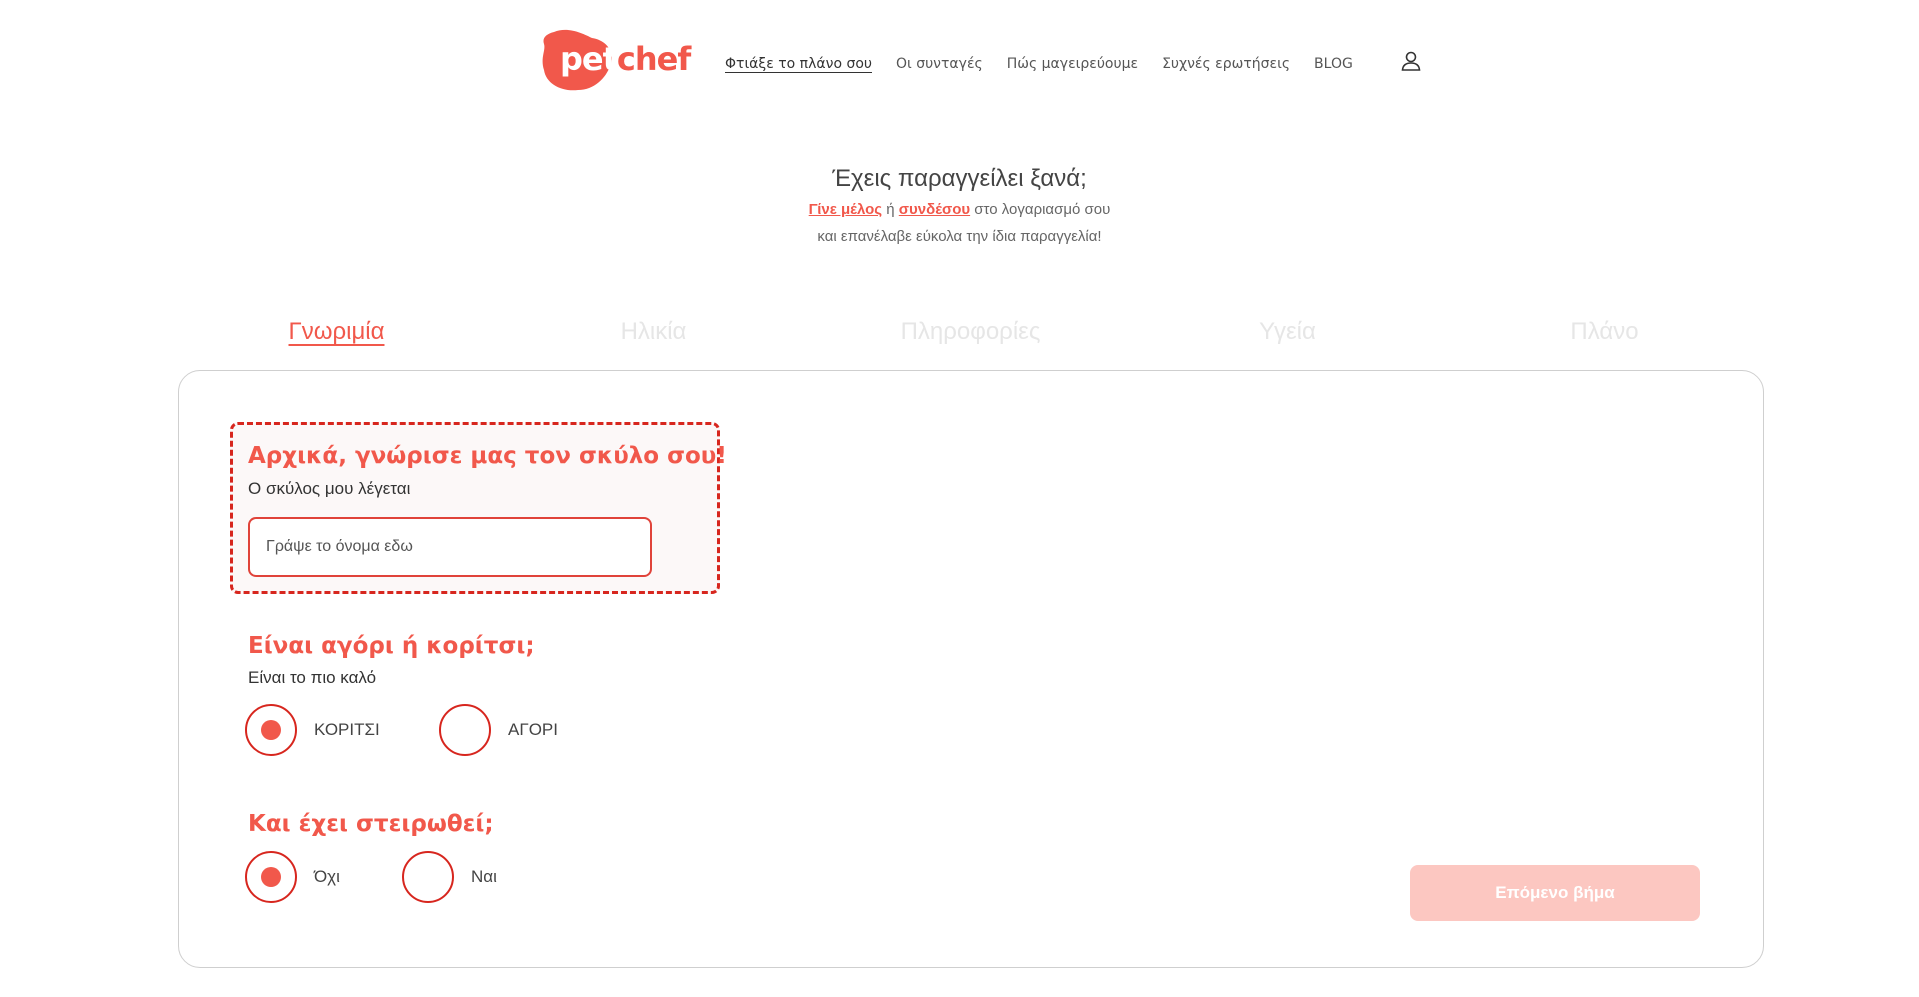 Image resolution: width=1919 pixels, height=997 pixels. I want to click on step-intro: Γνωριμία, so click(336, 332).